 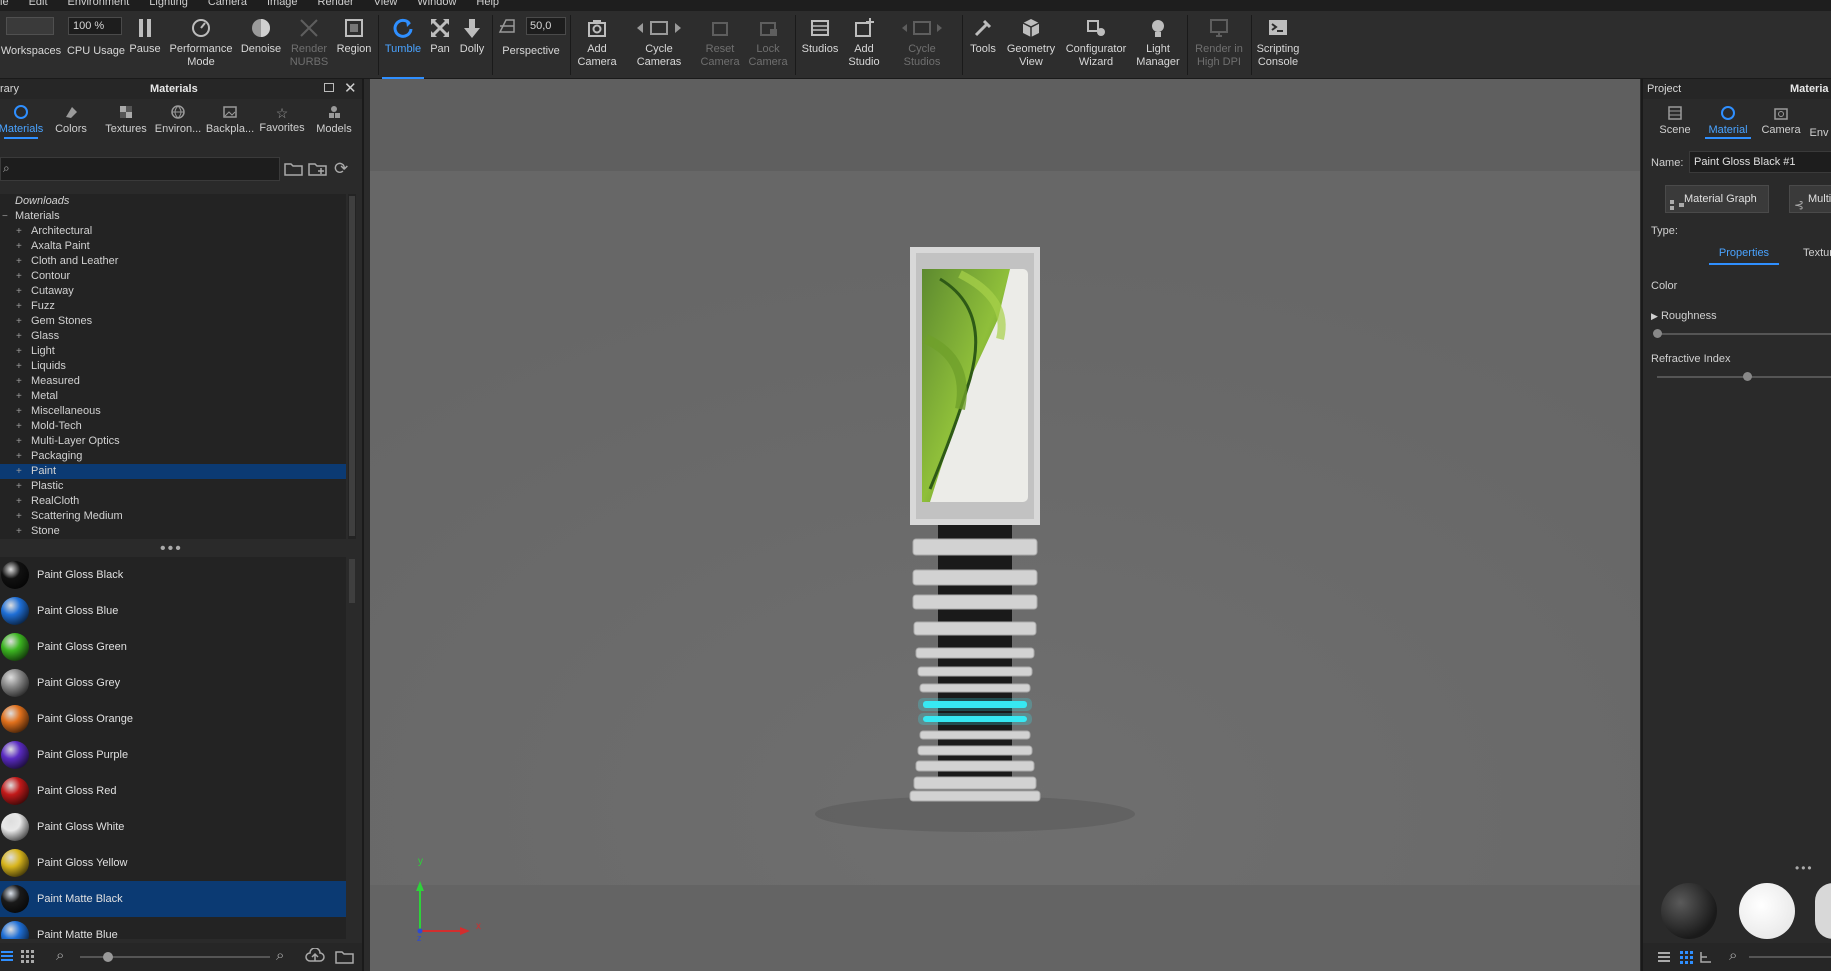 What do you see at coordinates (173, 863) in the screenshot?
I see `material-list-item: Paint Gloss Yellow` at bounding box center [173, 863].